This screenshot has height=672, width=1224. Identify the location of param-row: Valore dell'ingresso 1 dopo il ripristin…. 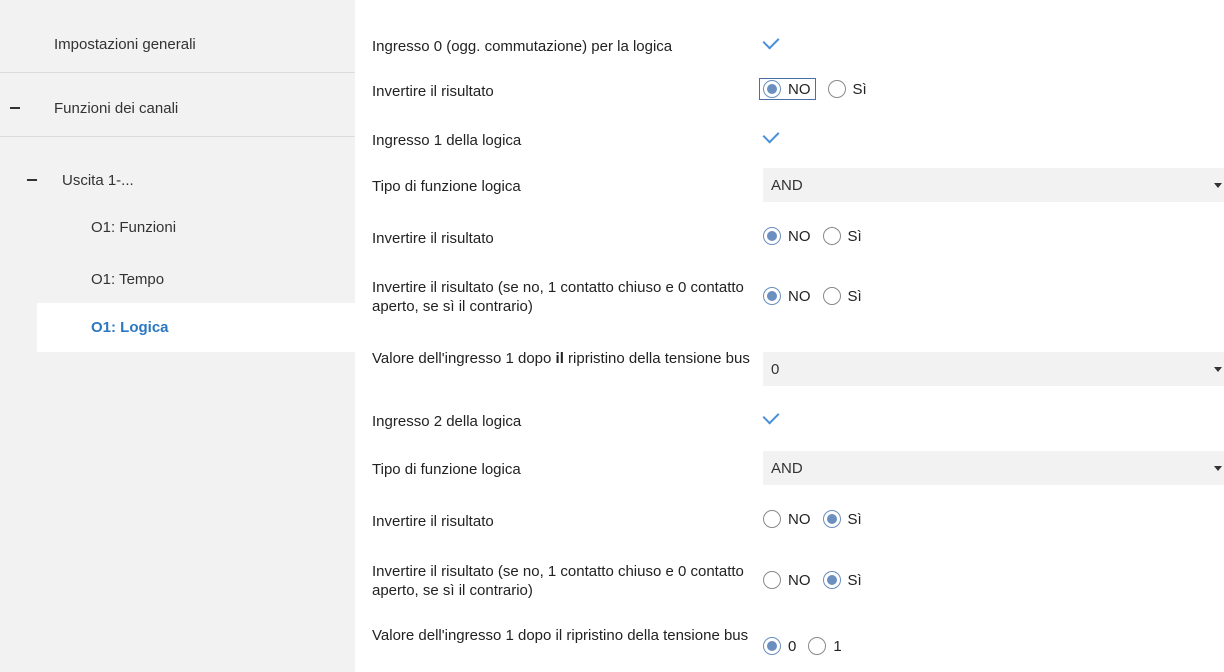
(789, 647).